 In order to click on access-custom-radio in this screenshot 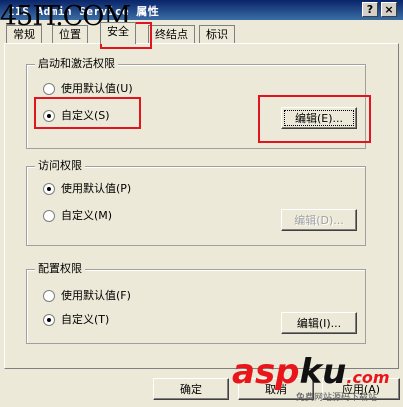, I will do `click(49, 216)`.